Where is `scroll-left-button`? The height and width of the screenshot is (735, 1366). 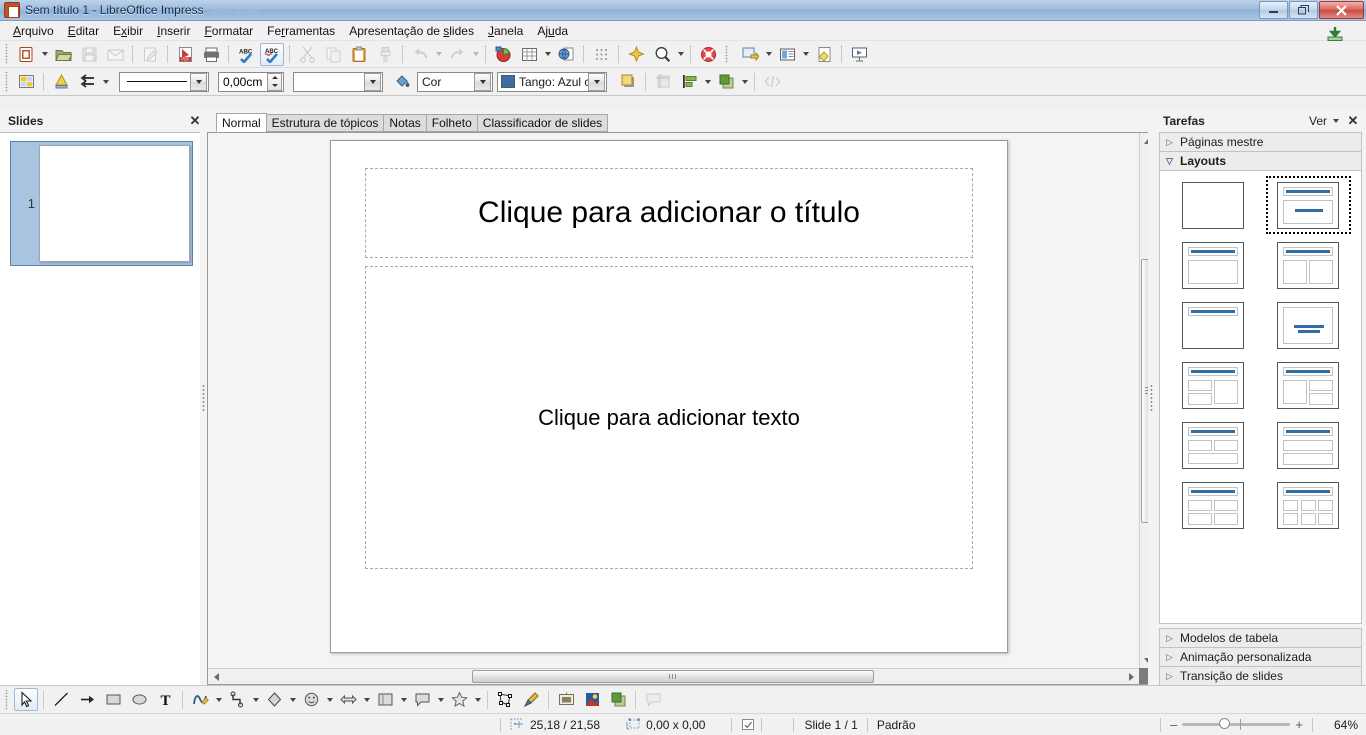 scroll-left-button is located at coordinates (216, 676).